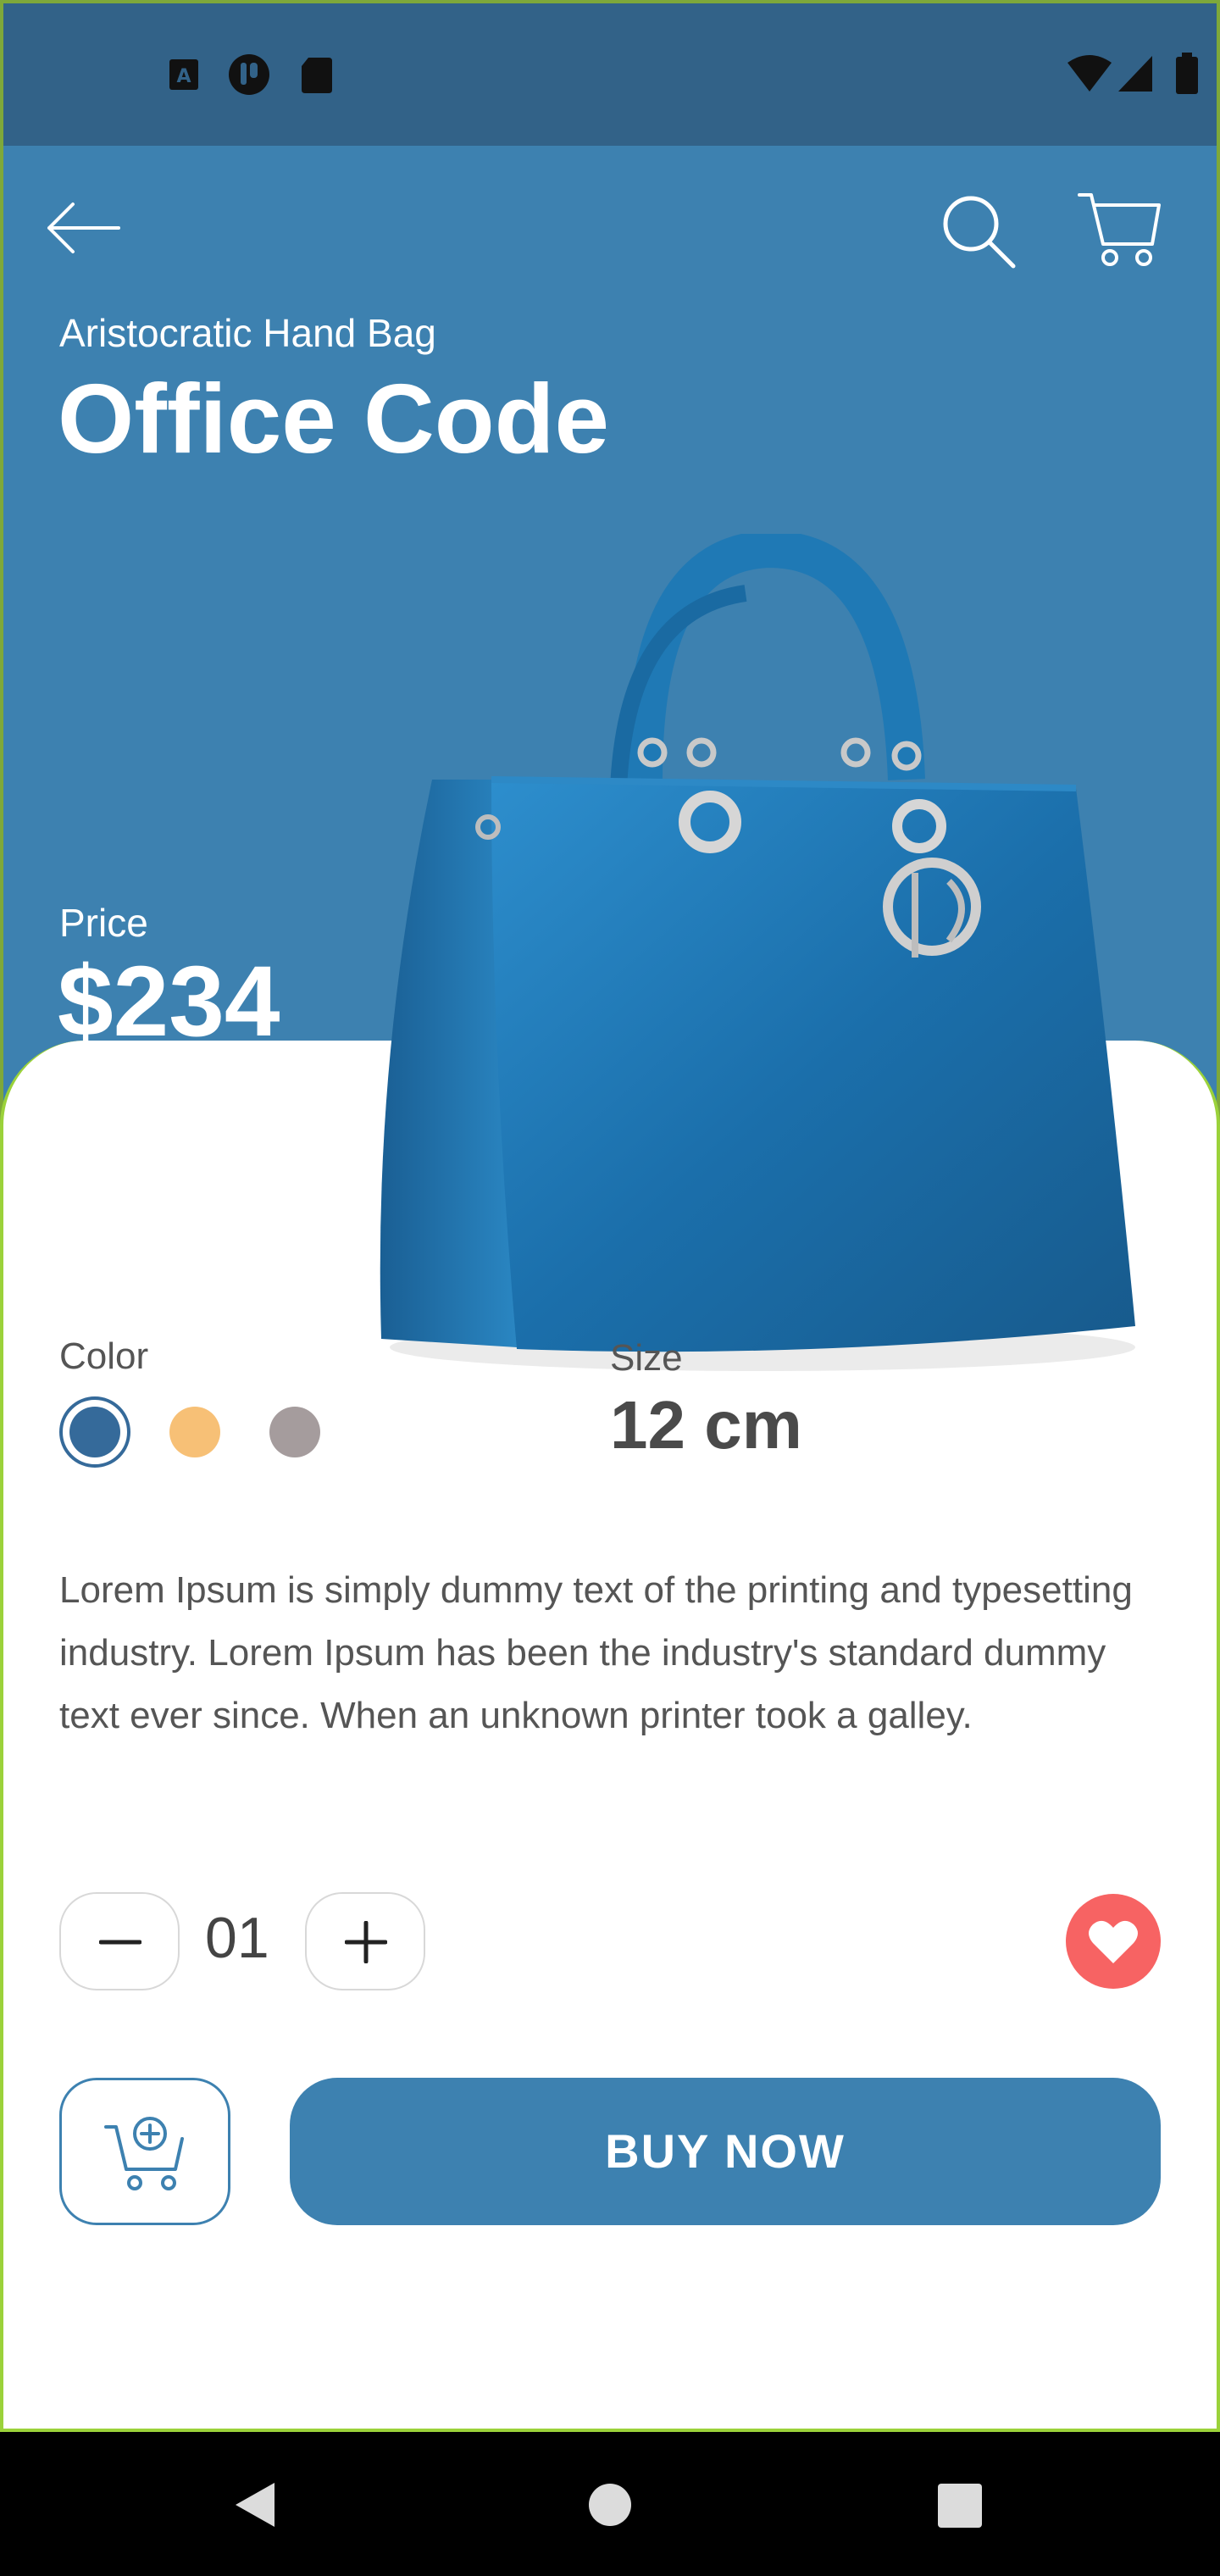  What do you see at coordinates (194, 1432) in the screenshot?
I see `color-swatch-orange` at bounding box center [194, 1432].